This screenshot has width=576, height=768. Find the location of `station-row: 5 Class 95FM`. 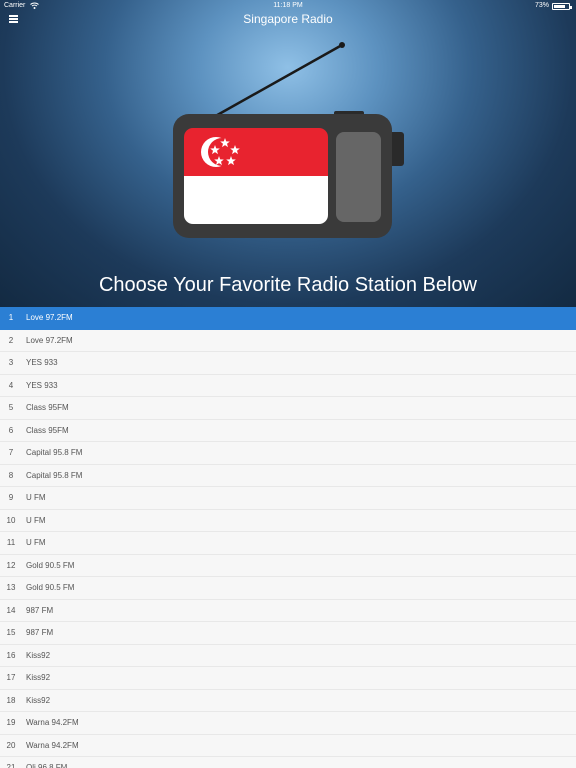

station-row: 5 Class 95FM is located at coordinates (288, 408).